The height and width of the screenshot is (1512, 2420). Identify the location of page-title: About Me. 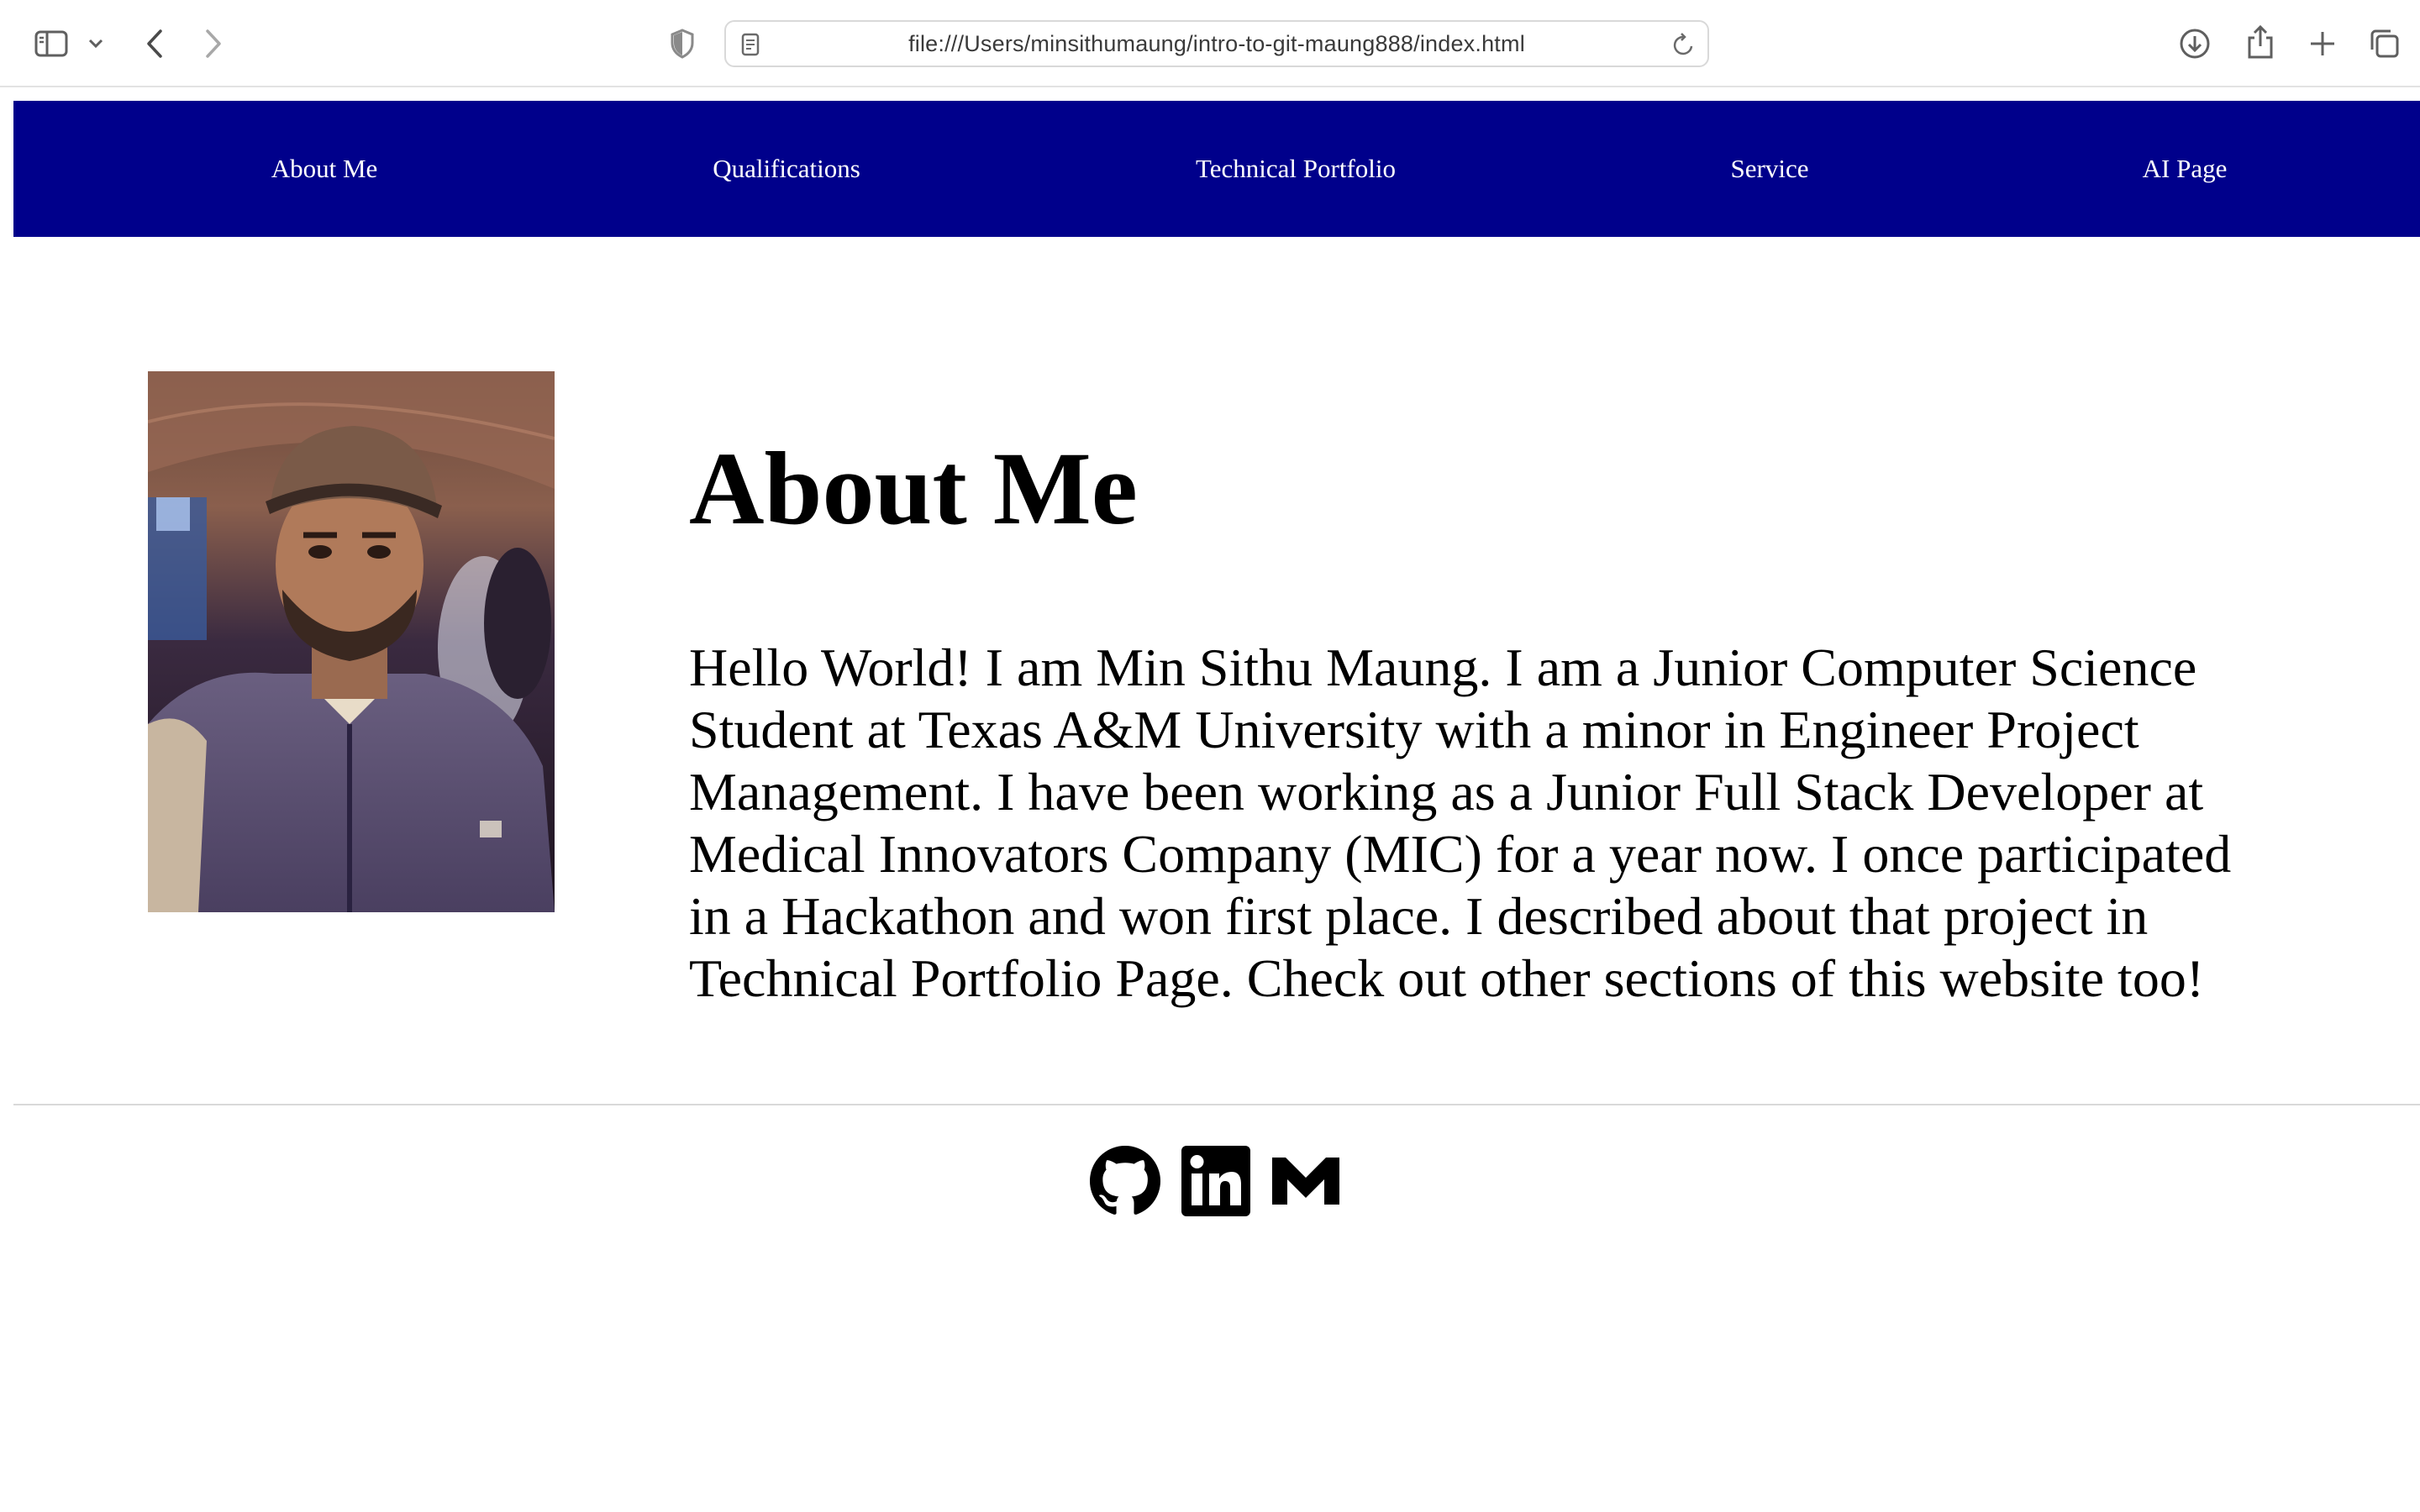
(913, 488).